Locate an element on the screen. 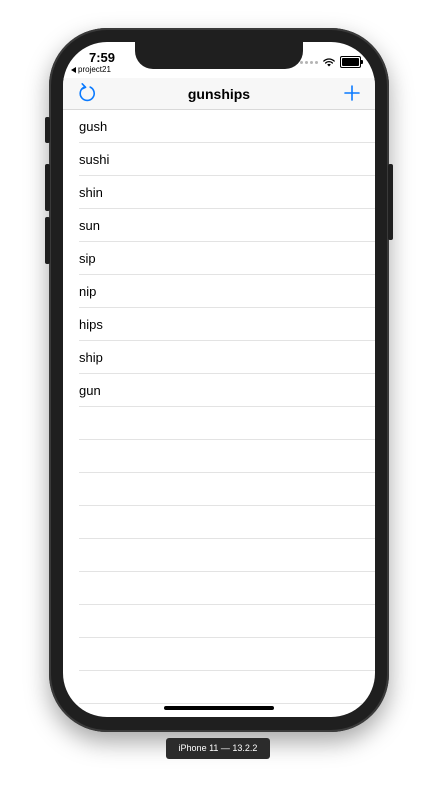 This screenshot has width=438, height=786. row-label: ship is located at coordinates (91, 357).